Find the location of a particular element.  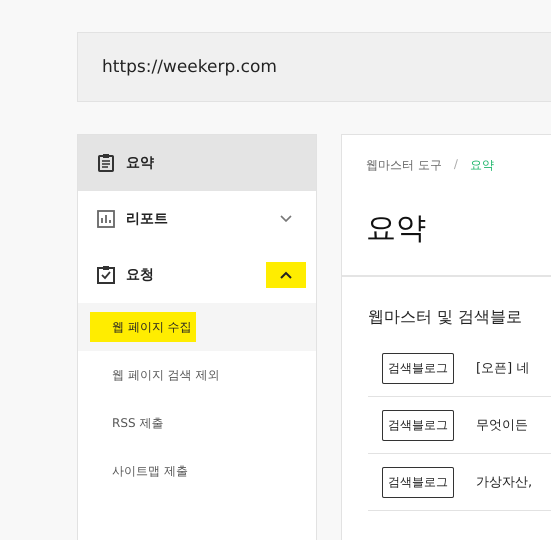

post-title: 무엇이든 is located at coordinates (502, 425).